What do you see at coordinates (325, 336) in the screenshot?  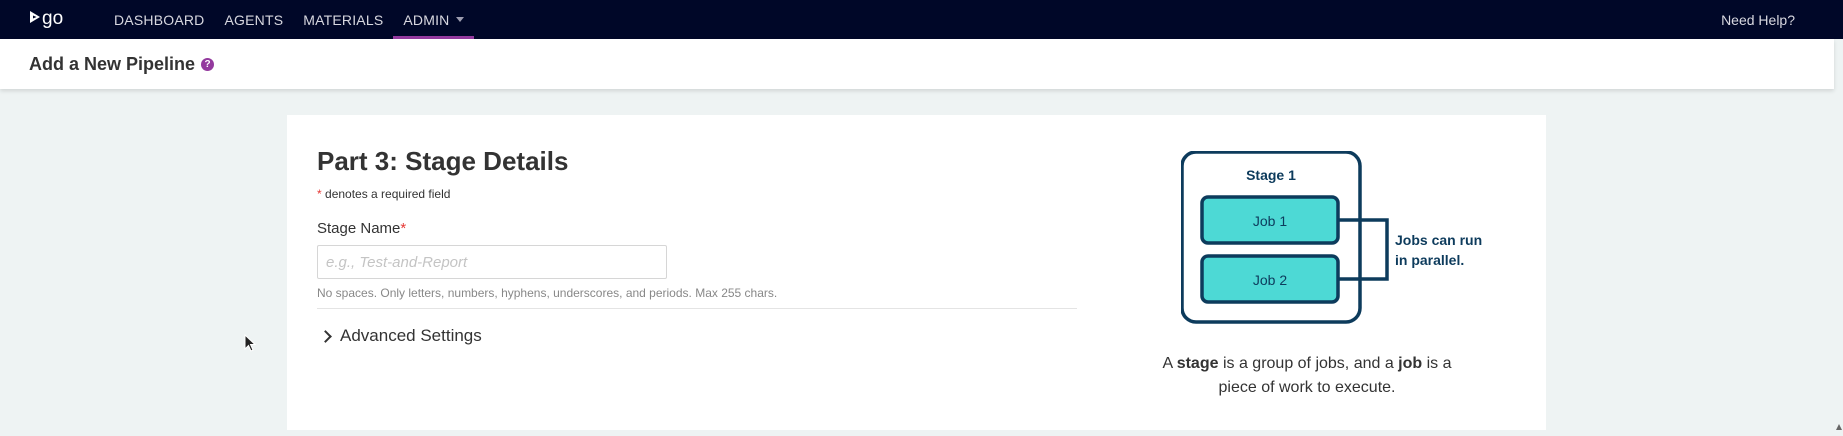 I see `chevron-right-icon` at bounding box center [325, 336].